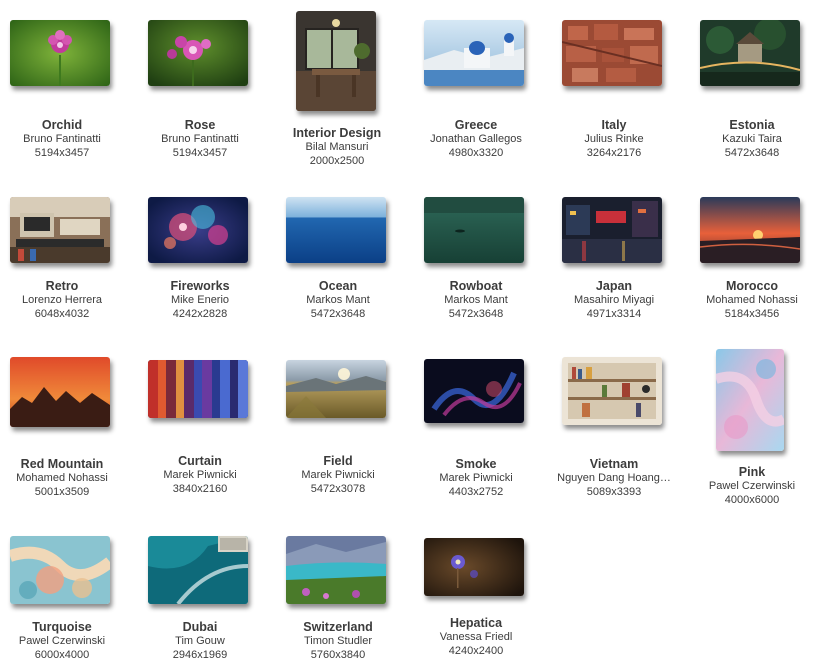 This screenshot has height=672, width=830. What do you see at coordinates (200, 300) in the screenshot?
I see `wallpaper-author: Mike Enerio` at bounding box center [200, 300].